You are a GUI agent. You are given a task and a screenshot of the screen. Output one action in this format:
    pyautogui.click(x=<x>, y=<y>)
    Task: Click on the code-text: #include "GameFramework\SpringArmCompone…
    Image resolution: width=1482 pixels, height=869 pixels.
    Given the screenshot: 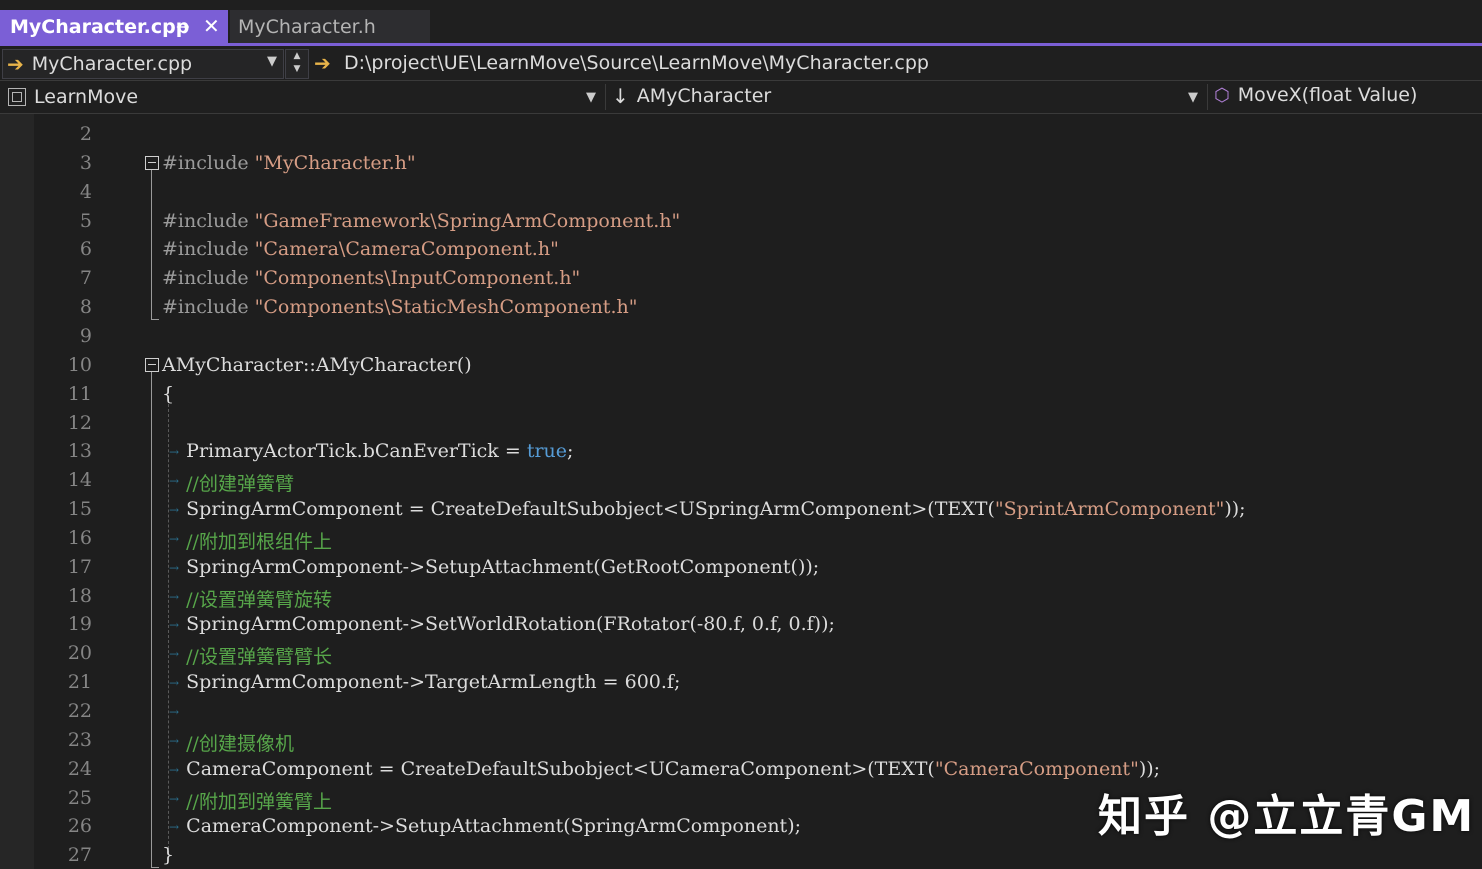 What is the action you would take?
    pyautogui.click(x=421, y=221)
    